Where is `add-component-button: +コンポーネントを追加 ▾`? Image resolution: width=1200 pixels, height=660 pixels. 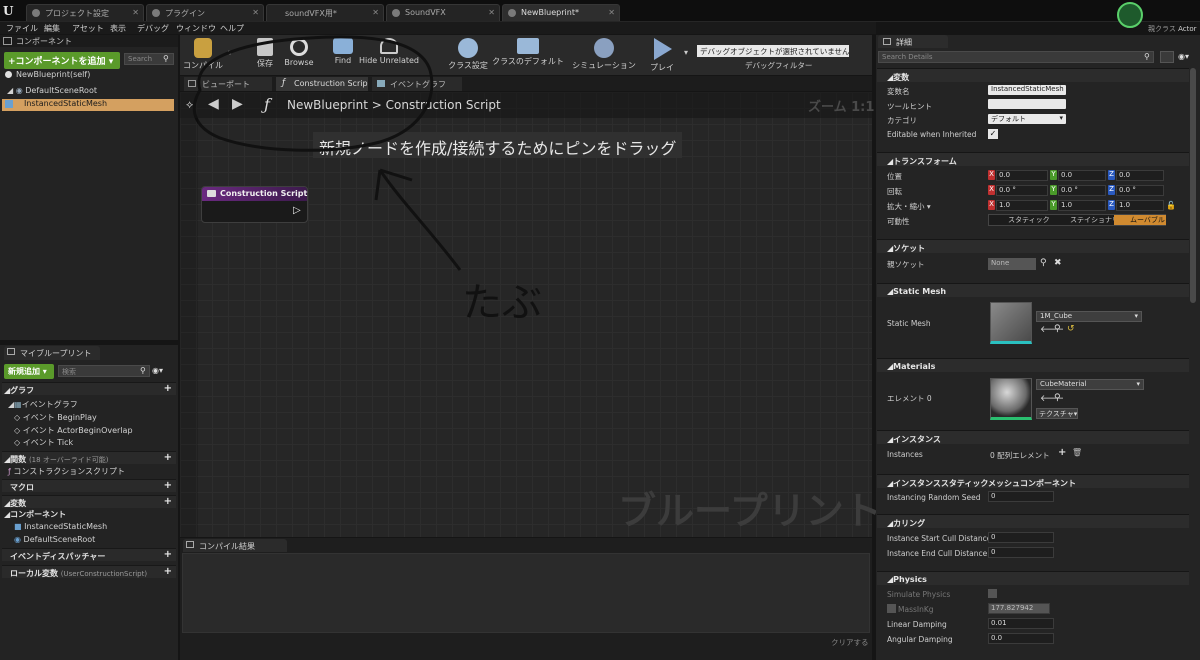
add-component-button: +コンポーネントを追加 ▾ is located at coordinates (62, 60).